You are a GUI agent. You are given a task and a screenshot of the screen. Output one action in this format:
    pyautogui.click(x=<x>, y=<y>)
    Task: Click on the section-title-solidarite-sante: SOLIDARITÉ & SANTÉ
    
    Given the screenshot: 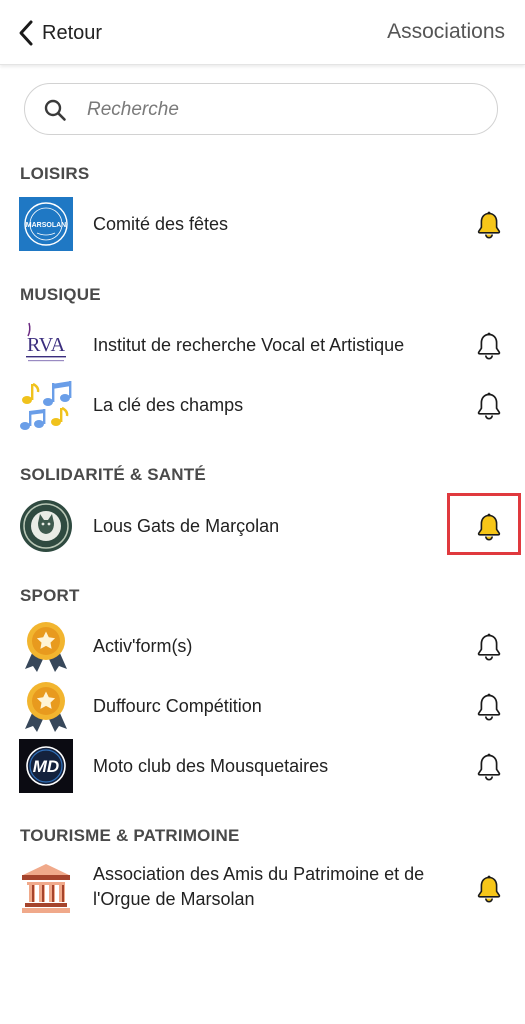 What is the action you would take?
    pyautogui.click(x=113, y=474)
    